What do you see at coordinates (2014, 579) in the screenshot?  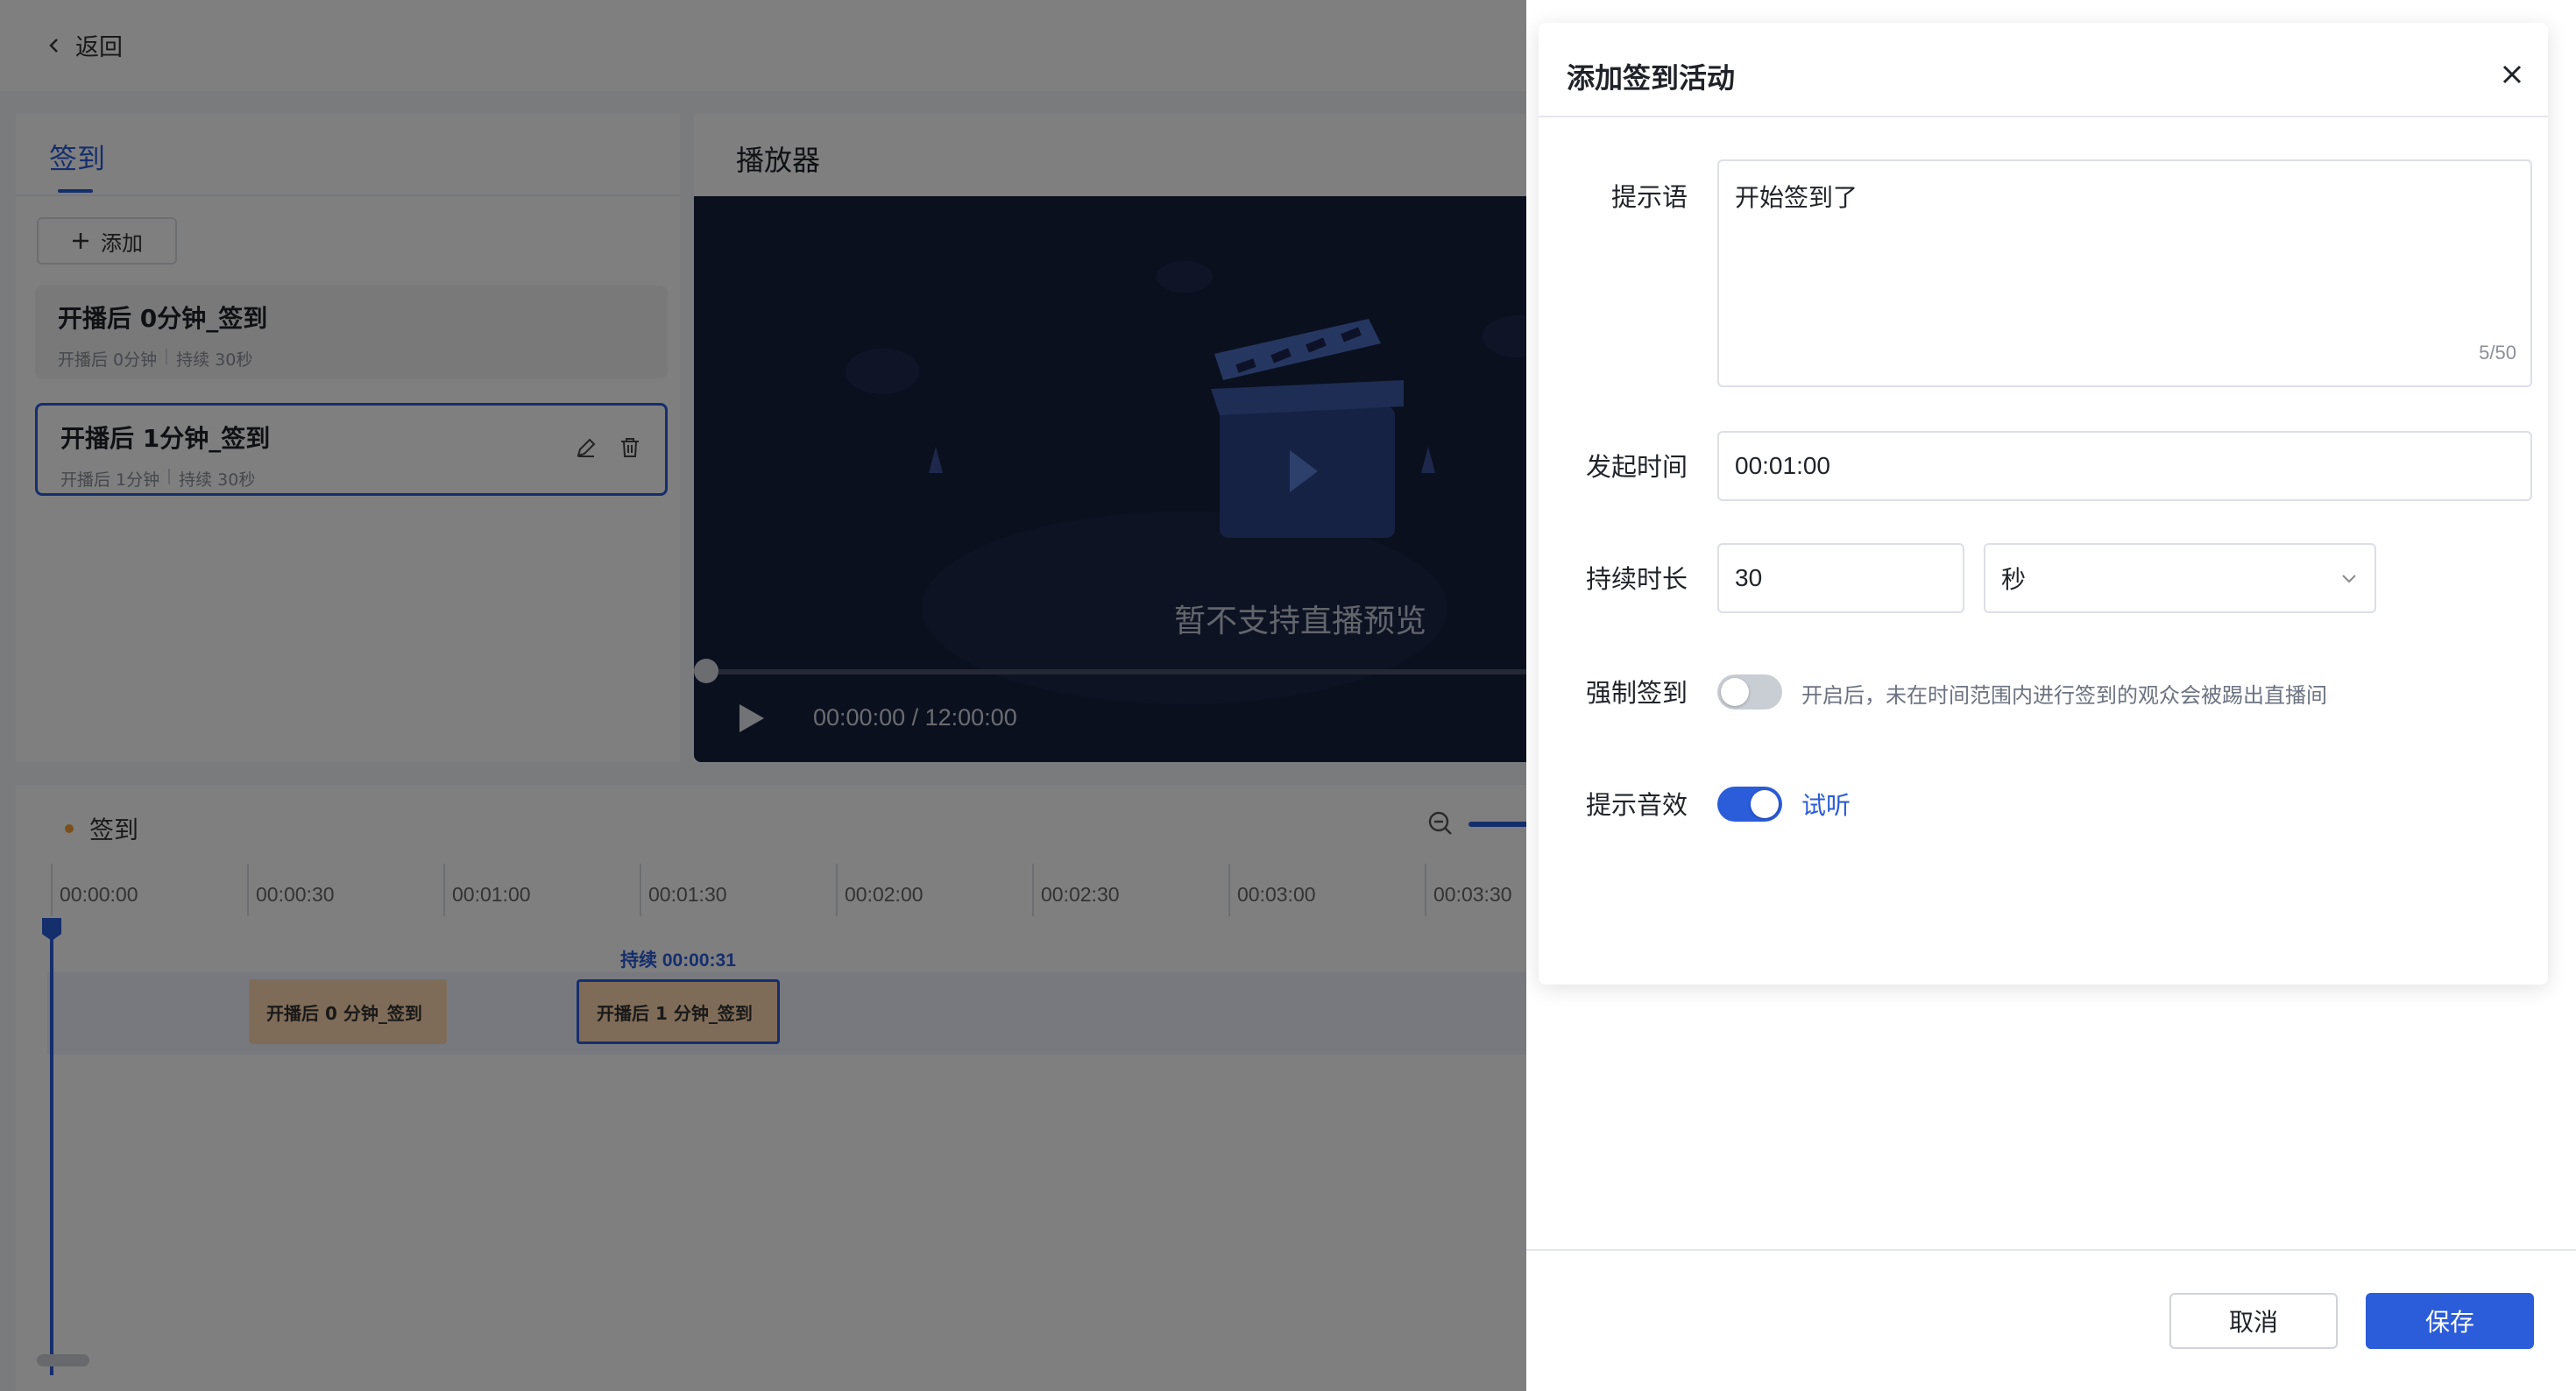 I see `duration-unit-value: 秒` at bounding box center [2014, 579].